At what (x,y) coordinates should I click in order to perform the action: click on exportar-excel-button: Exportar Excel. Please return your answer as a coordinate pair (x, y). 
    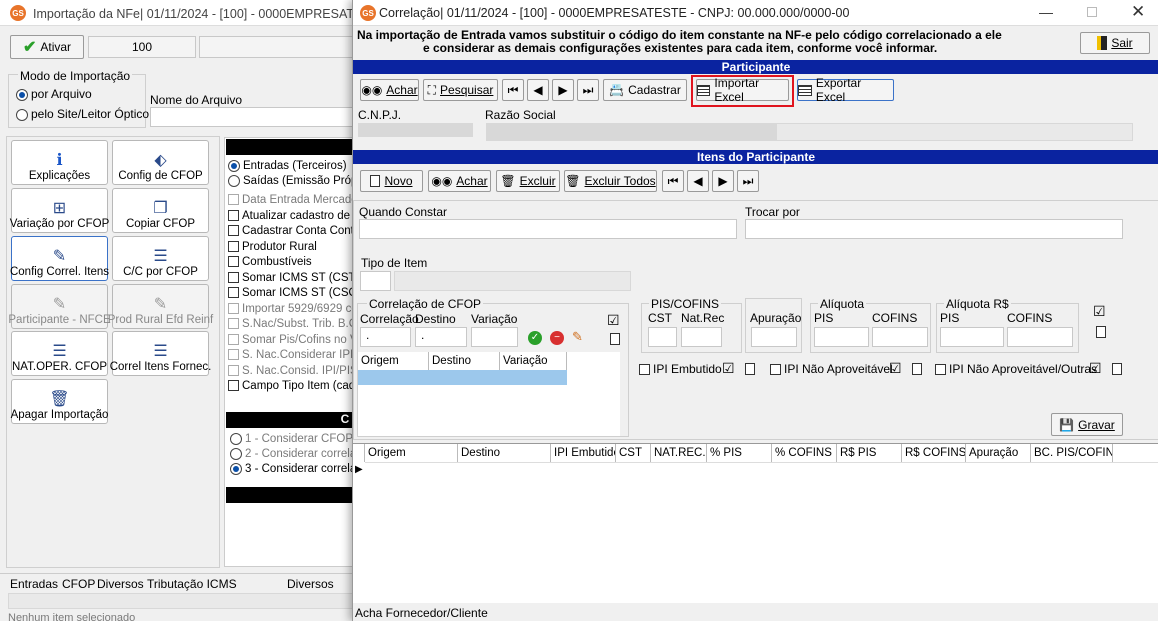
    Looking at the image, I should click on (845, 90).